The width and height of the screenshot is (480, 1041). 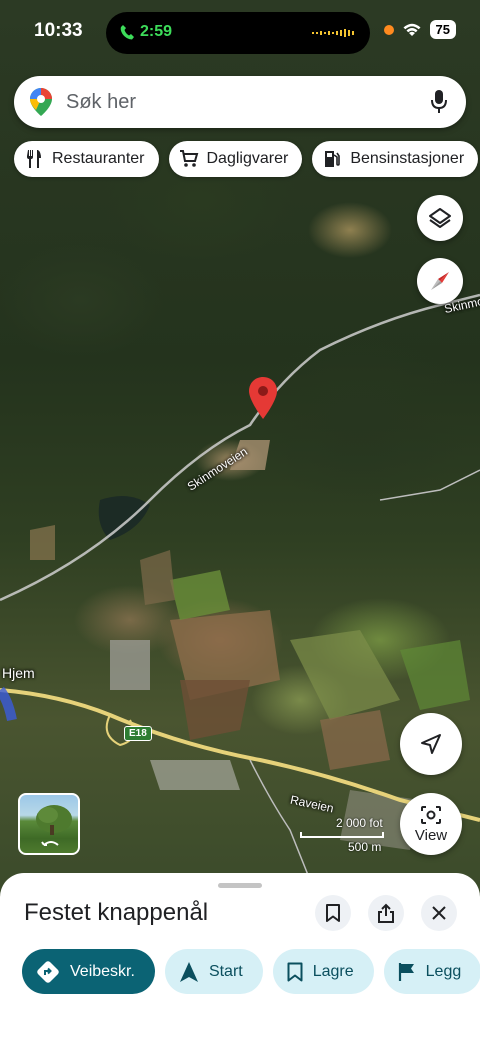 What do you see at coordinates (407, 158) in the screenshot?
I see `chip-gas-stations-label: Bensinstasjoner` at bounding box center [407, 158].